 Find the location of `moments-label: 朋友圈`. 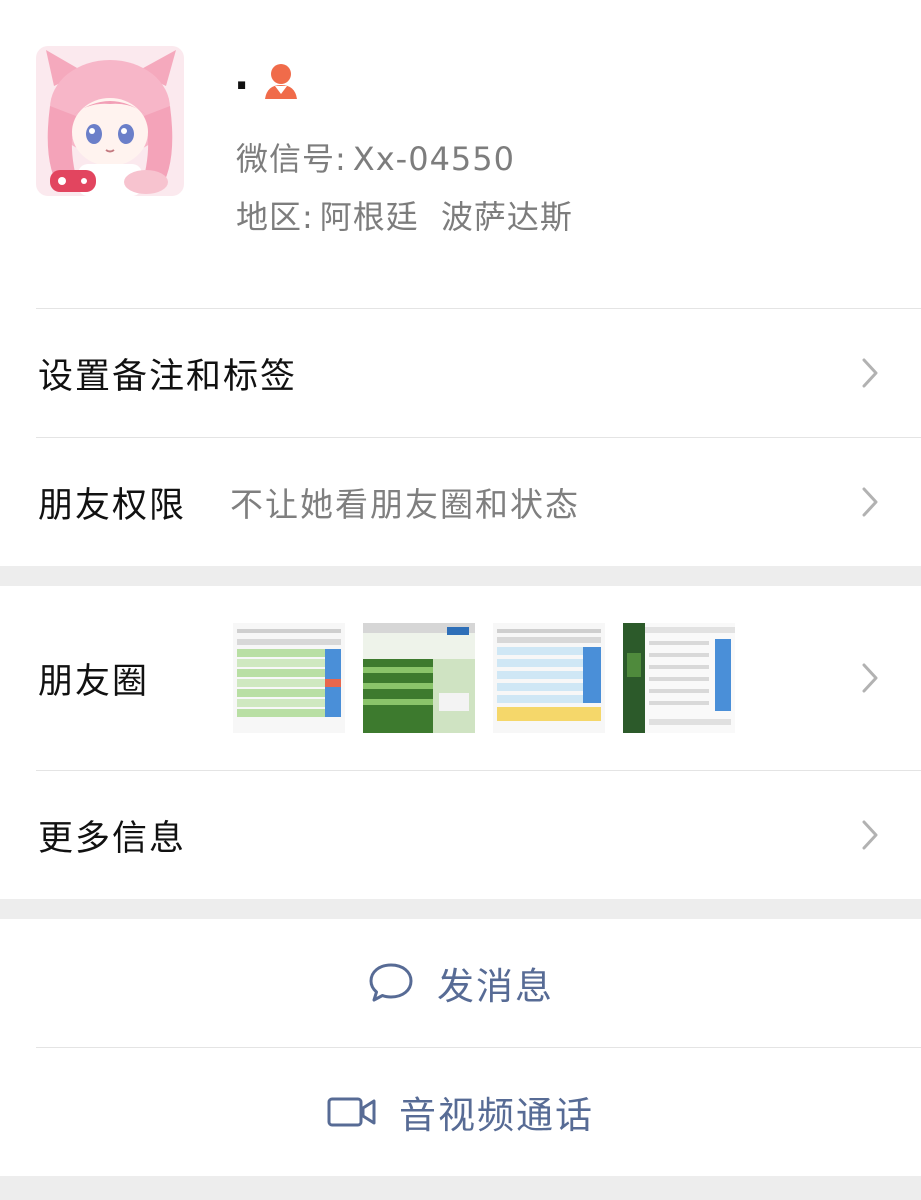

moments-label: 朋友圈 is located at coordinates (94, 681).